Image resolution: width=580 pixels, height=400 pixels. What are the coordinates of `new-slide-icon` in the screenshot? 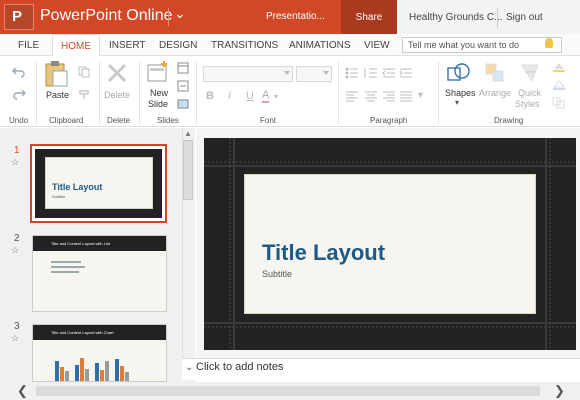 It's located at (158, 72).